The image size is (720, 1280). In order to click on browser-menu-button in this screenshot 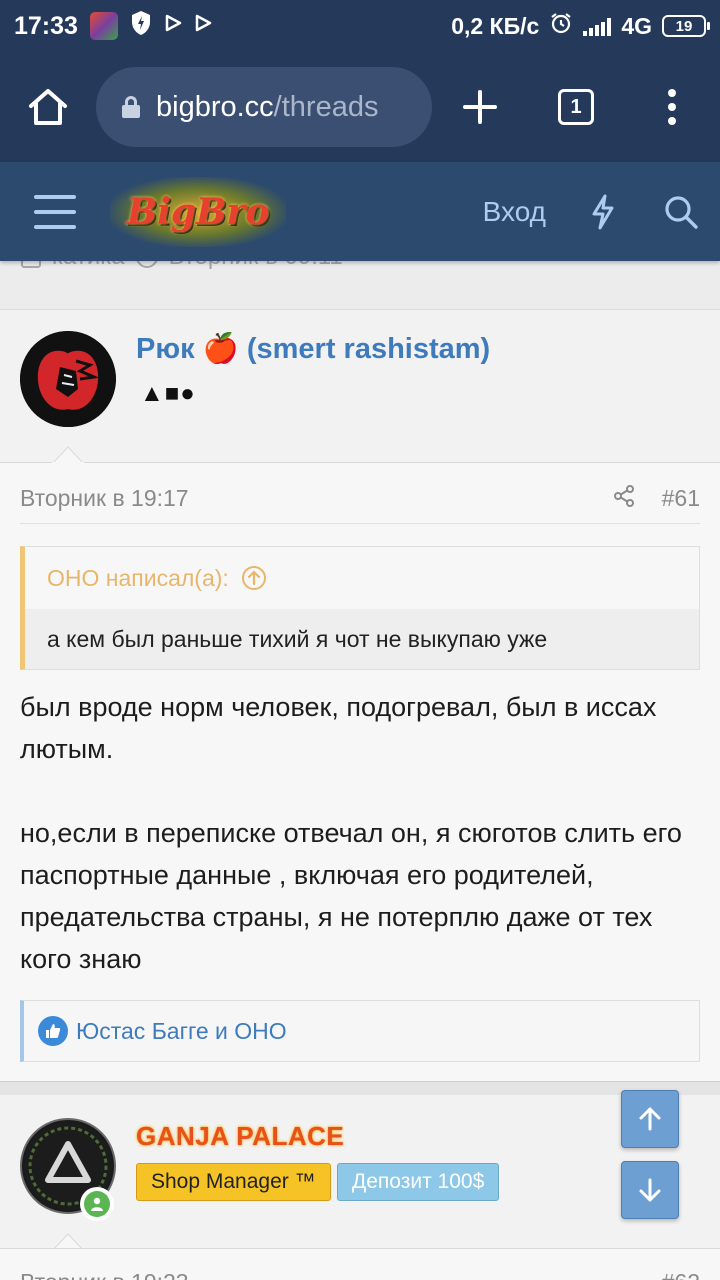, I will do `click(672, 107)`.